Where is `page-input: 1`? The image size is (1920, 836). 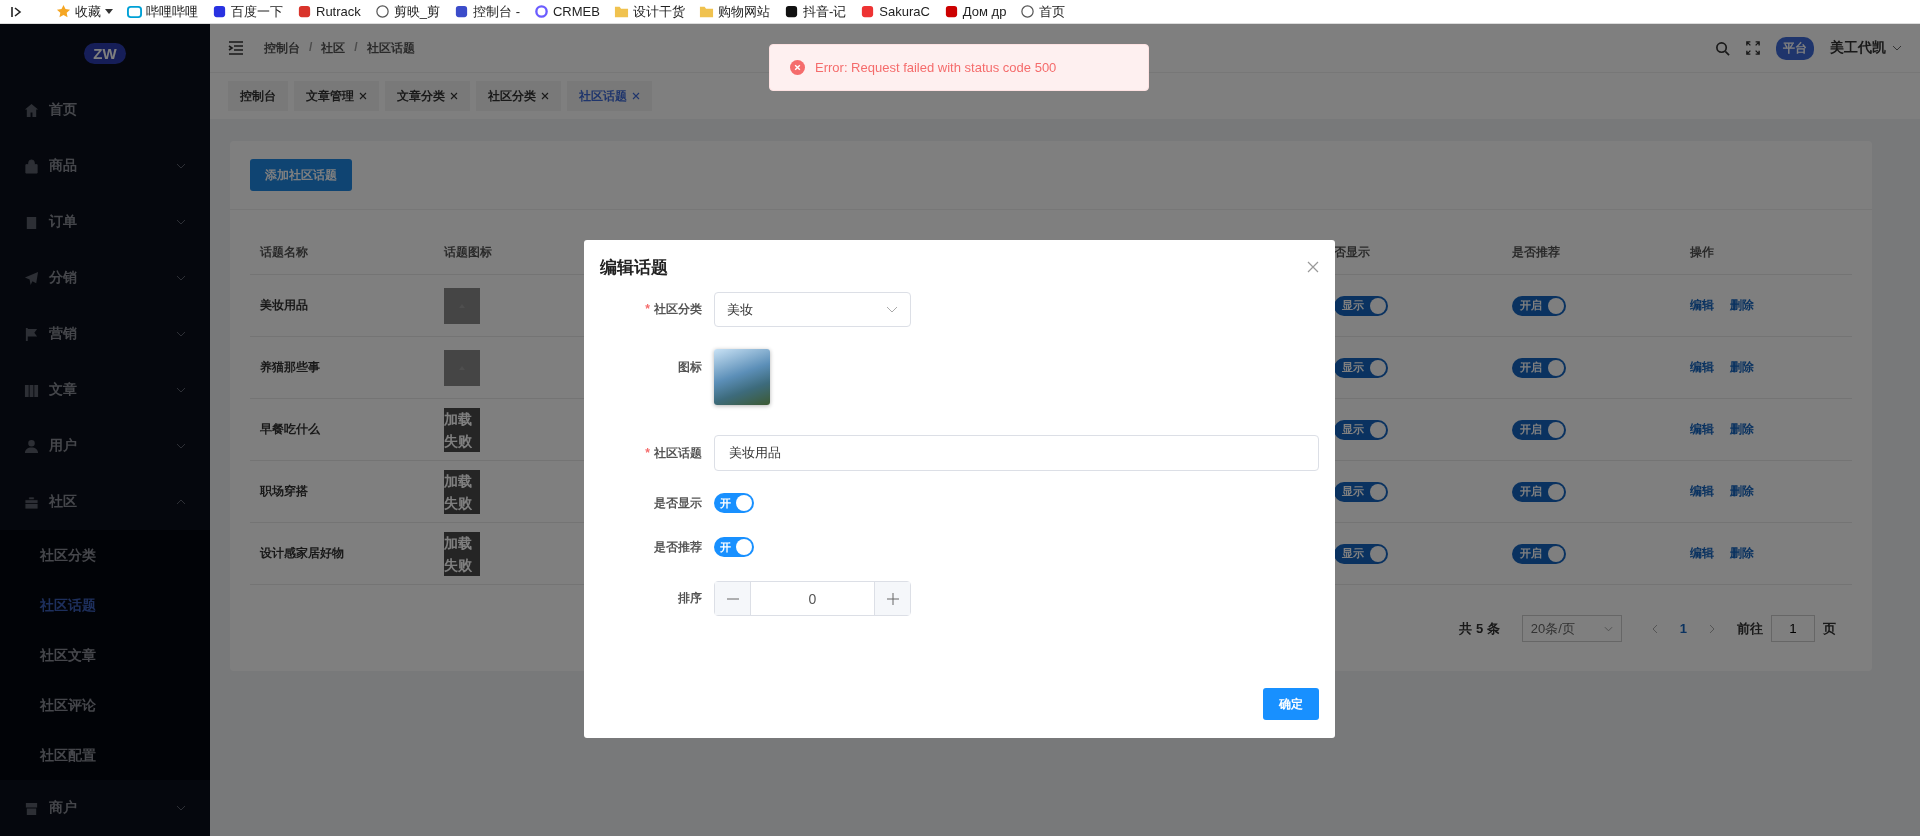
page-input: 1 is located at coordinates (1793, 628).